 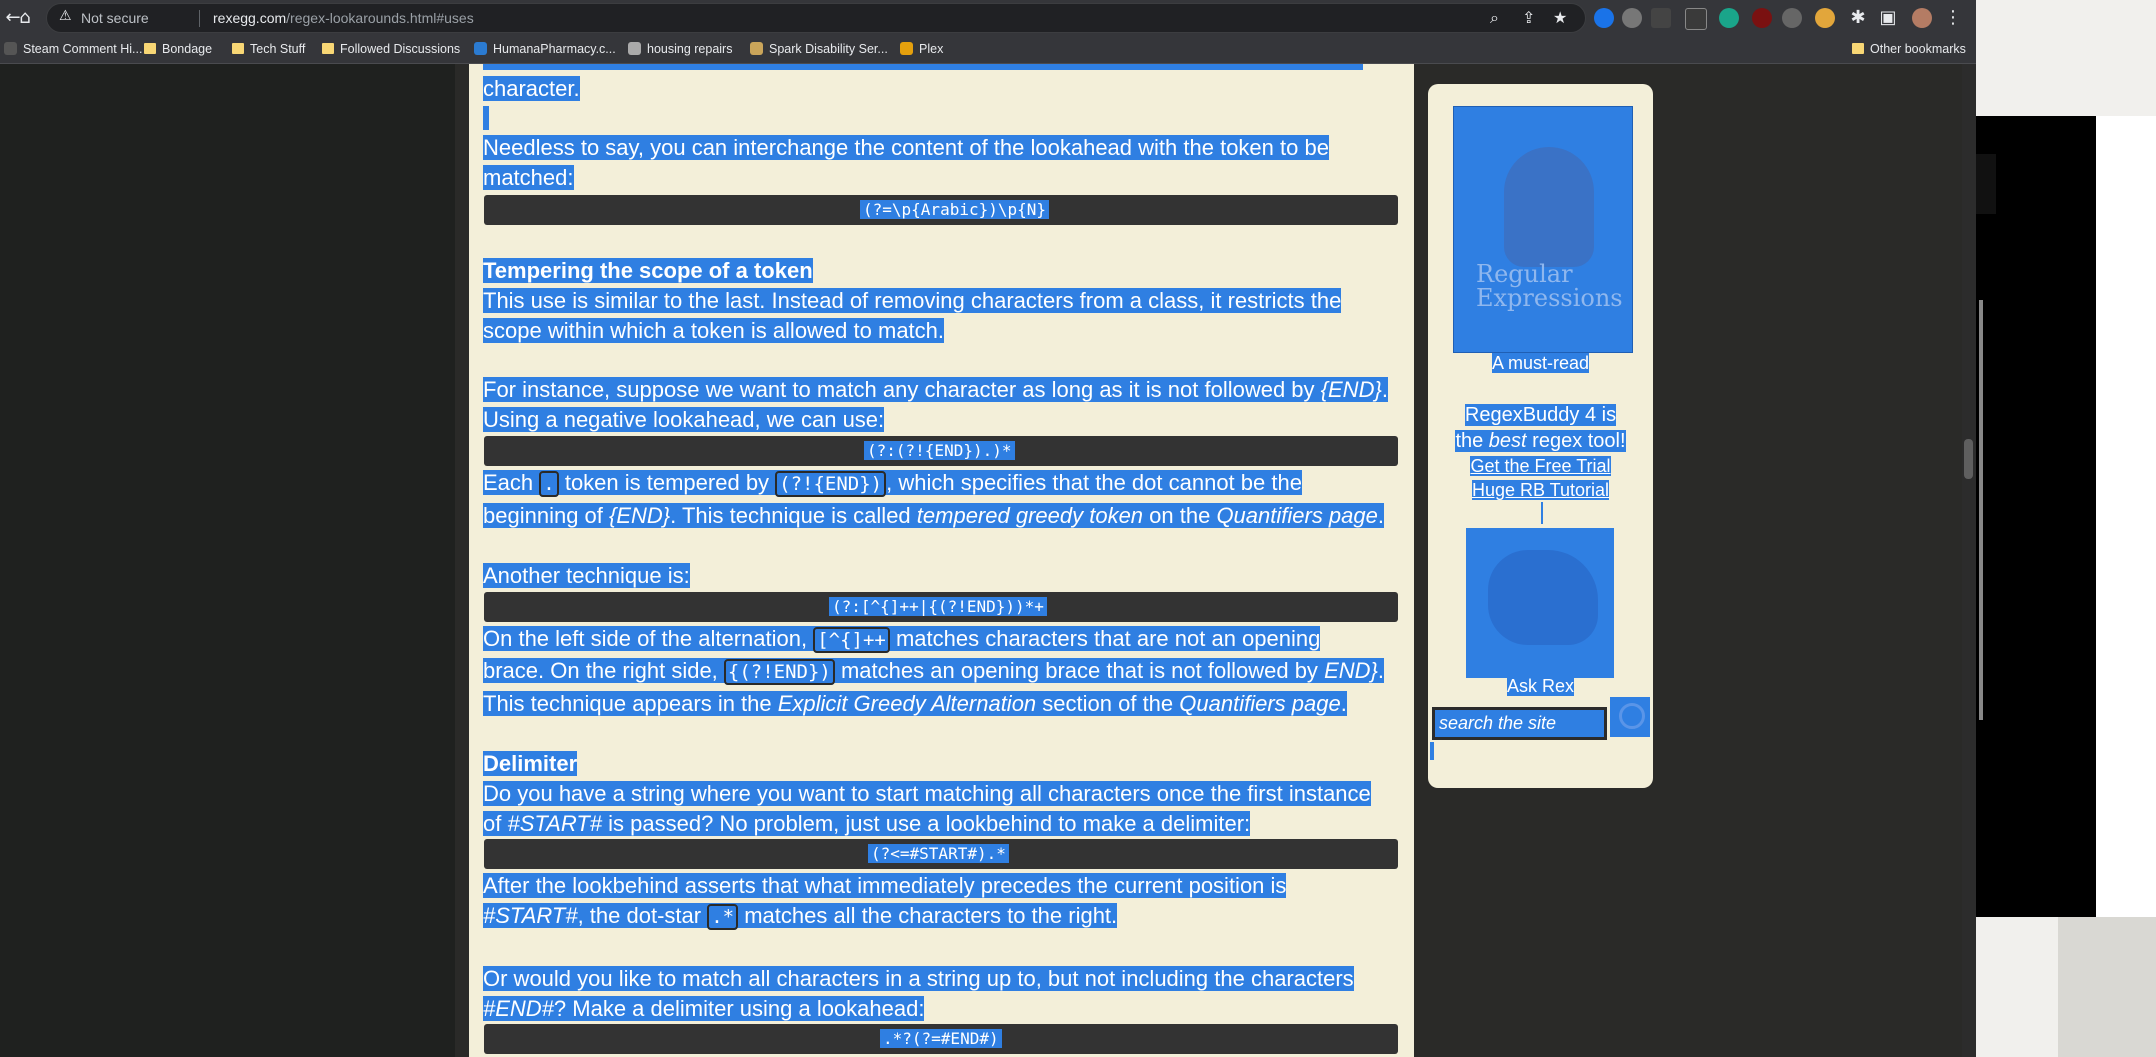 What do you see at coordinates (1968, 459) in the screenshot?
I see `scrollbar-thumb` at bounding box center [1968, 459].